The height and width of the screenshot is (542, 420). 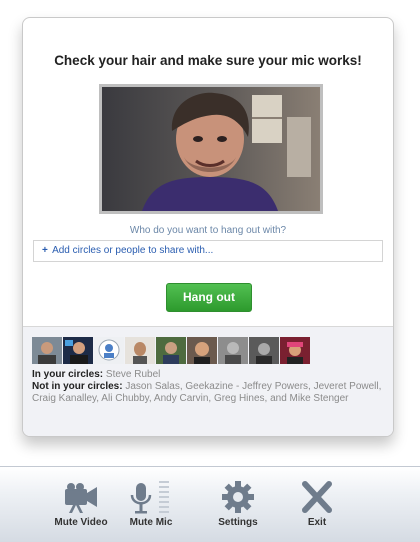 I want to click on mic-level-icon, so click(x=164, y=497).